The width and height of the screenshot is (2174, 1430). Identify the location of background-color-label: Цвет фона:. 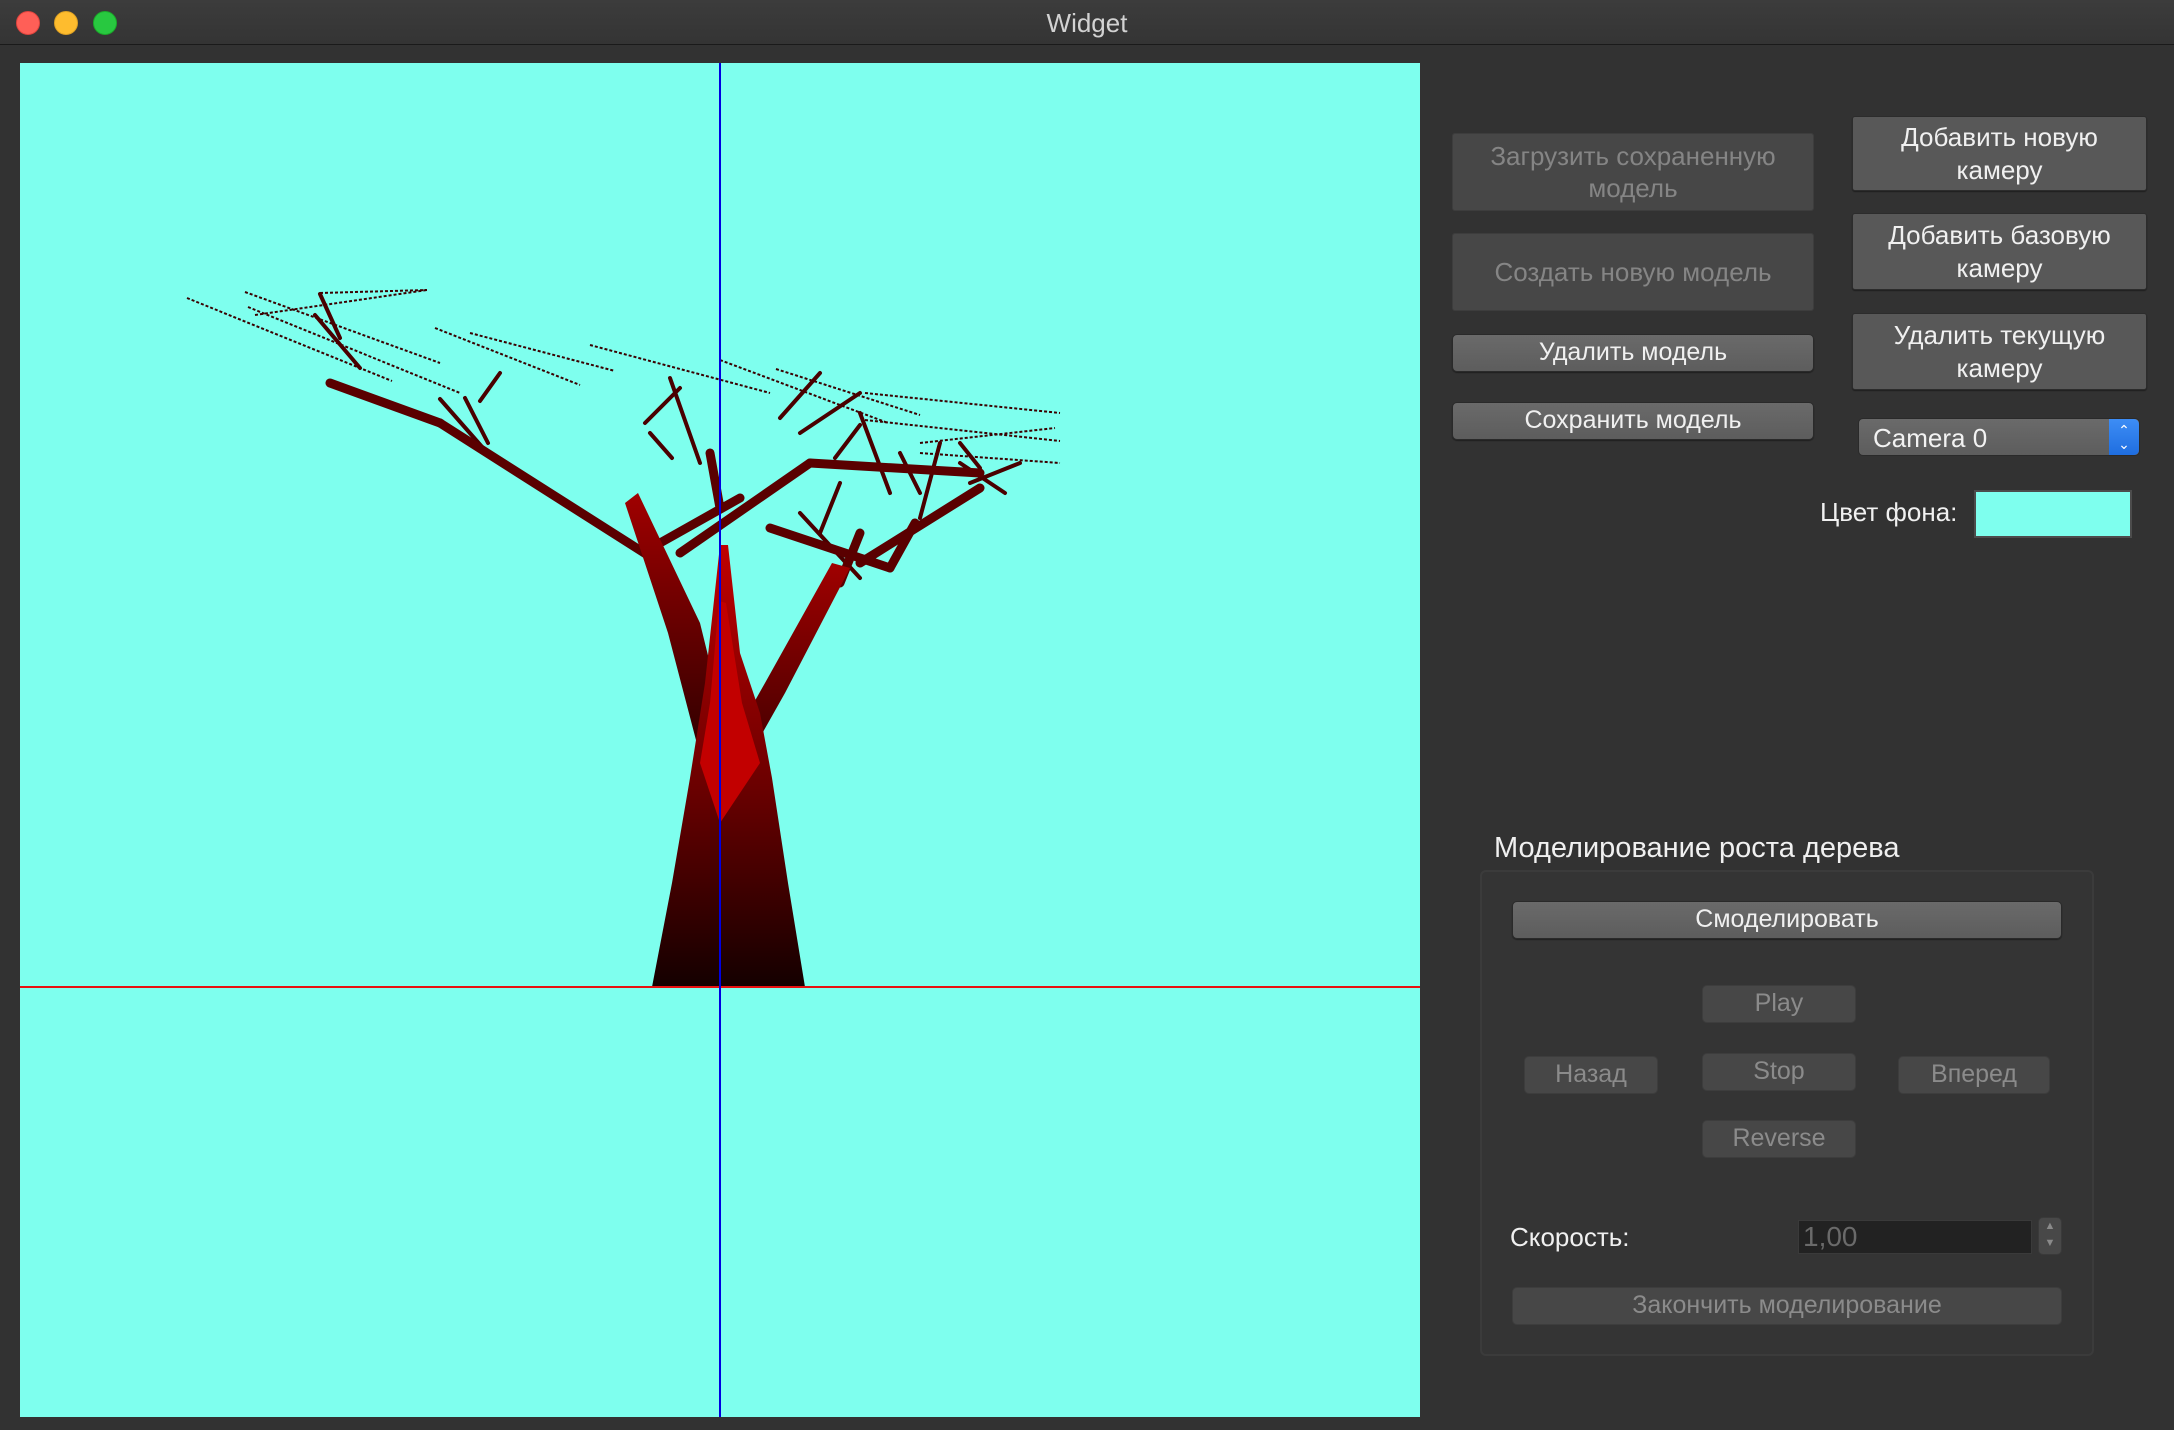
(1889, 512).